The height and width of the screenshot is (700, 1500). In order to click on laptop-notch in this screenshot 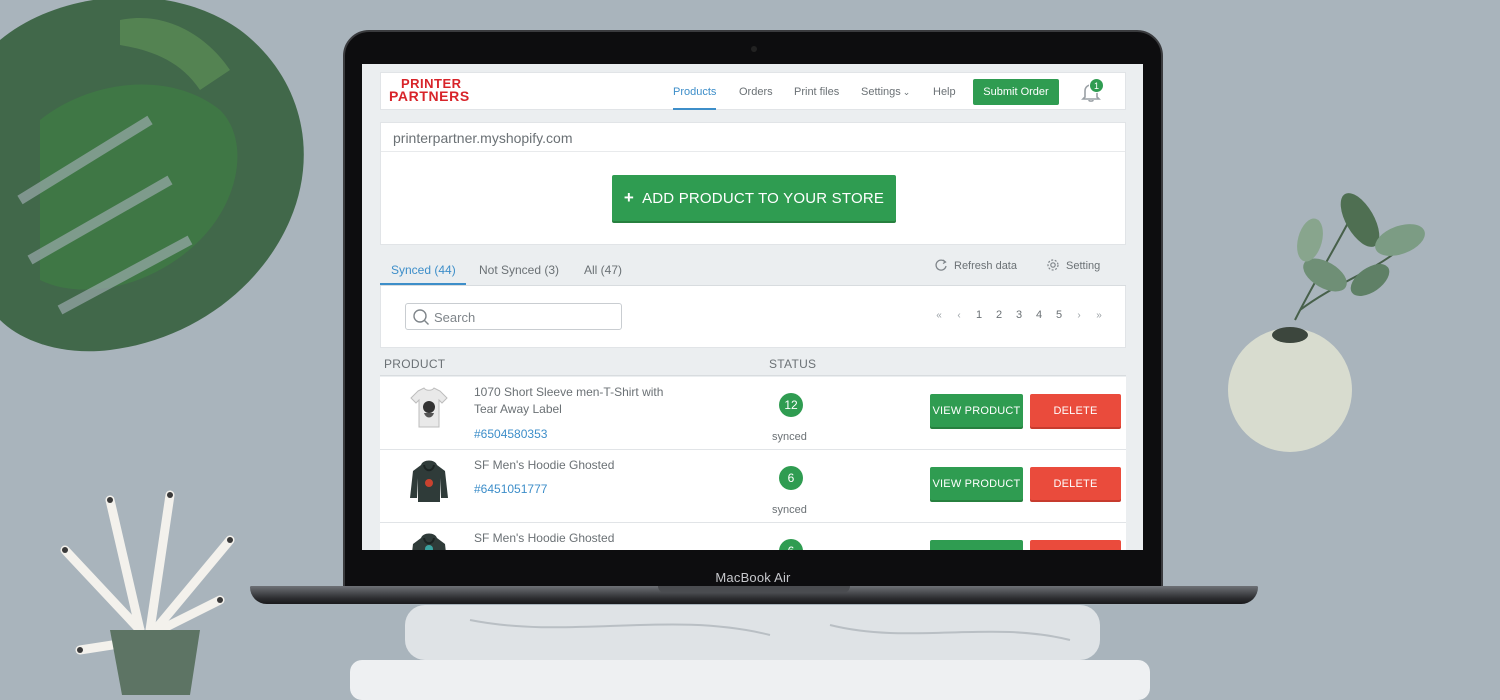, I will do `click(754, 589)`.